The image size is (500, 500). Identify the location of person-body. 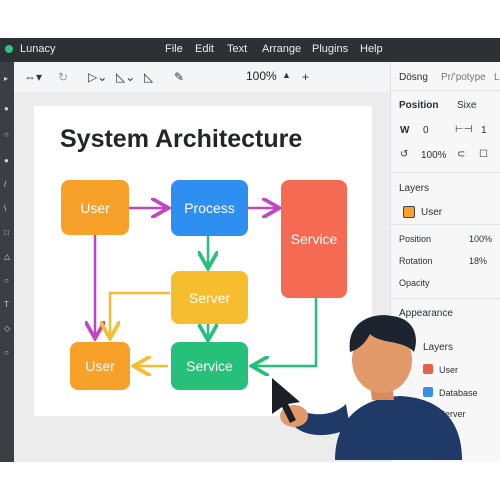
(398, 428).